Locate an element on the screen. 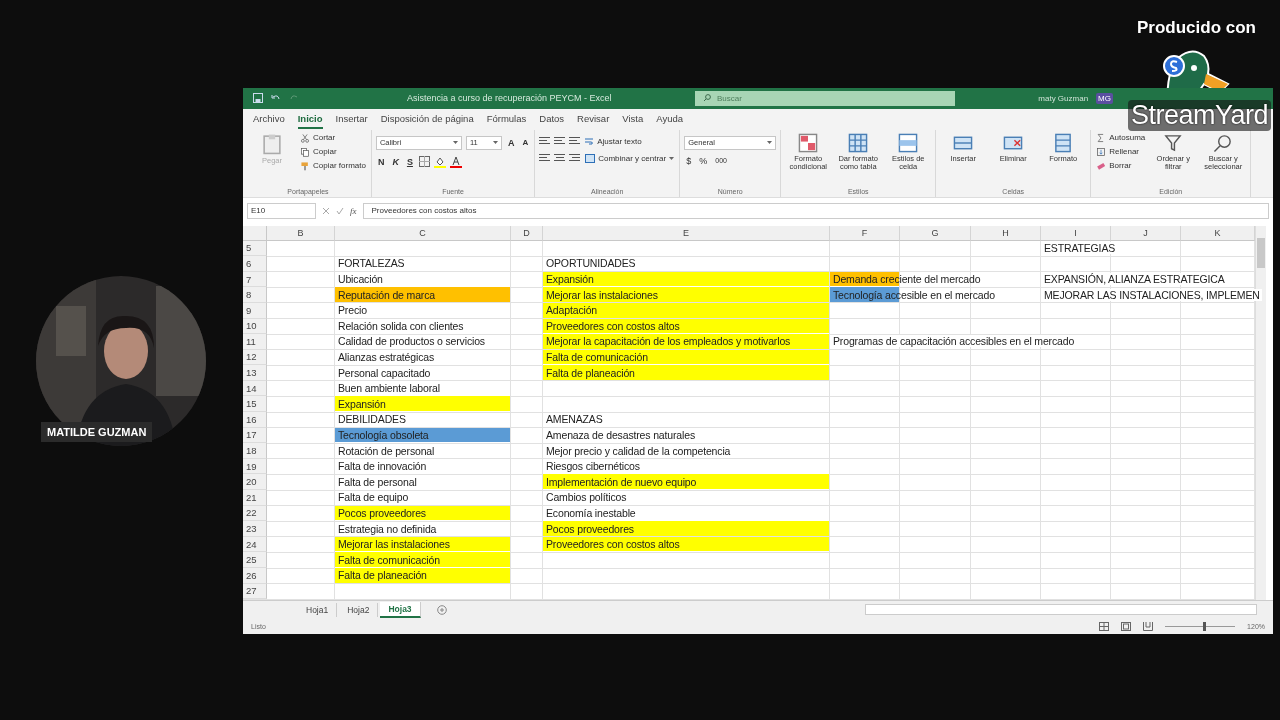 This screenshot has width=1280, height=720. cell-text: Falta de personal is located at coordinates (377, 481).